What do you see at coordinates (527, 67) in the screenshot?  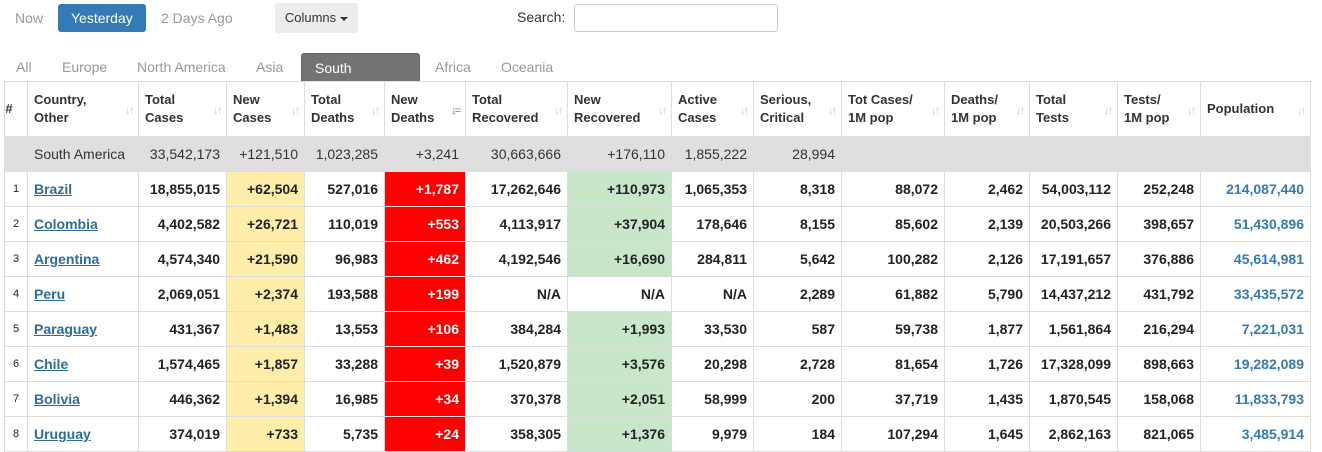 I see `region-tab-oceania: Oceania` at bounding box center [527, 67].